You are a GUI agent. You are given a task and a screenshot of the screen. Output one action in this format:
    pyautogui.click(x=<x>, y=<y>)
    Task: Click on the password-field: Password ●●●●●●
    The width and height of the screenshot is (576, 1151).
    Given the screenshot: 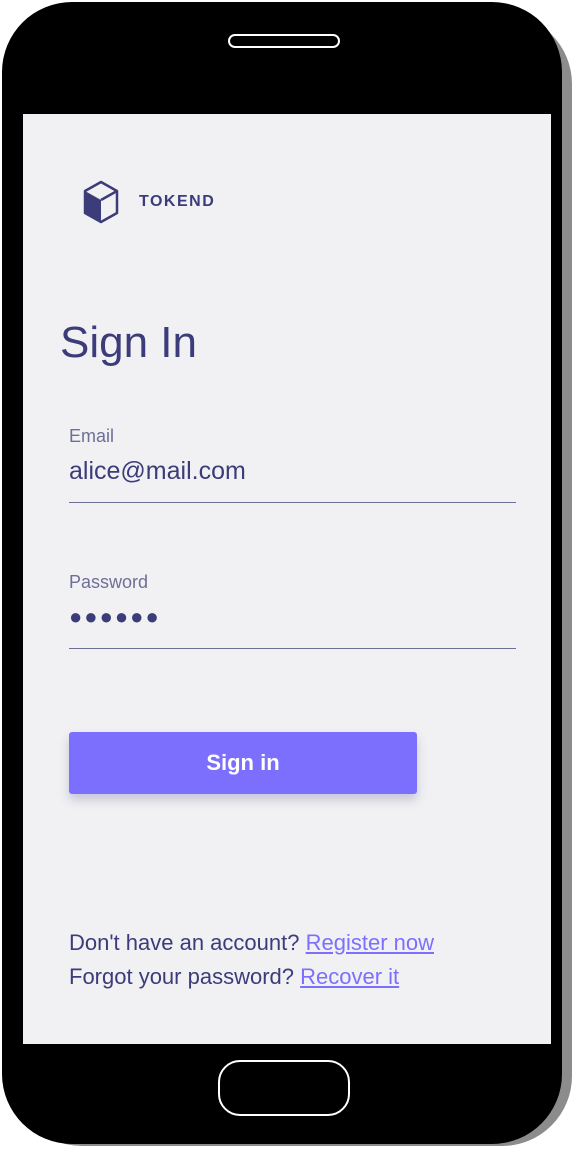 What is the action you would take?
    pyautogui.click(x=292, y=610)
    